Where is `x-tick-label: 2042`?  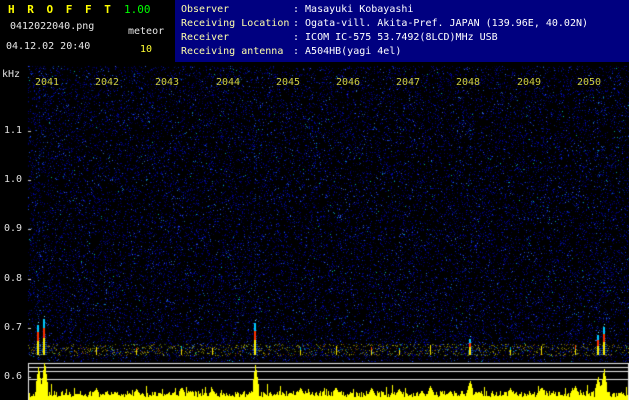
x-tick-label: 2042 is located at coordinates (107, 82).